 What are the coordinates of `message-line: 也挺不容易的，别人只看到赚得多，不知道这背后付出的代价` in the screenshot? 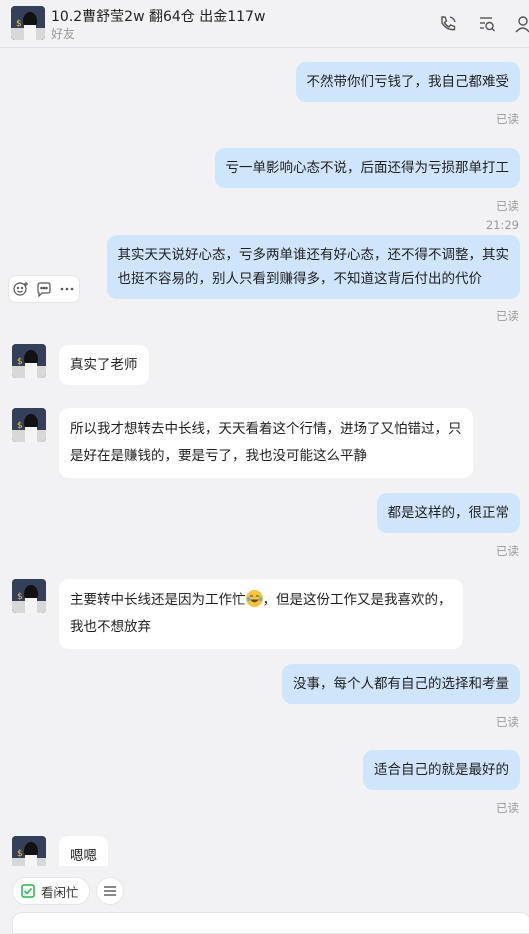 It's located at (300, 279).